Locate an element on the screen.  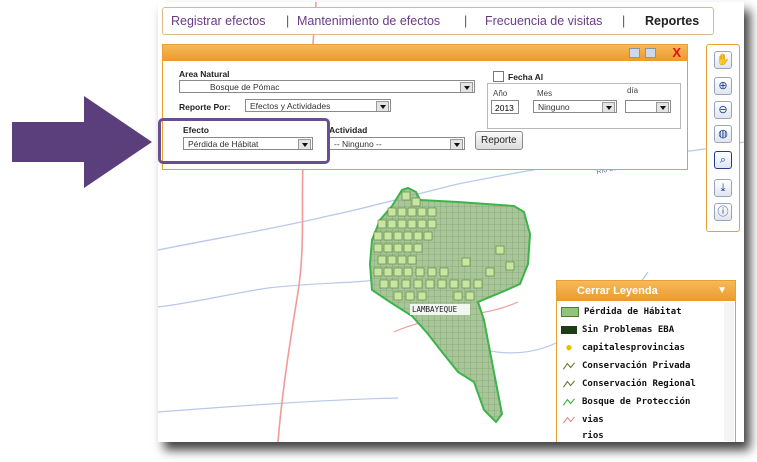
place-label: LAMBAYEQUE is located at coordinates (435, 309).